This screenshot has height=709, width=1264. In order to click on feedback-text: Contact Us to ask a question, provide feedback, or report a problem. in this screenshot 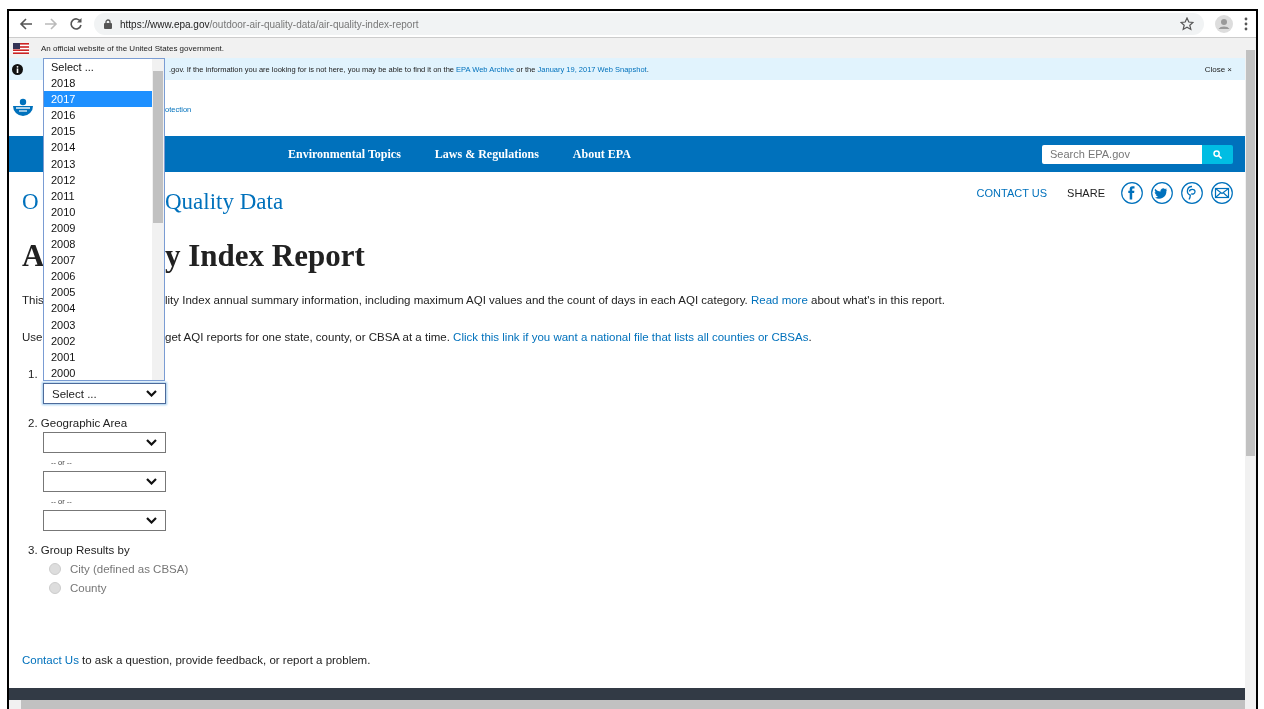, I will do `click(197, 660)`.